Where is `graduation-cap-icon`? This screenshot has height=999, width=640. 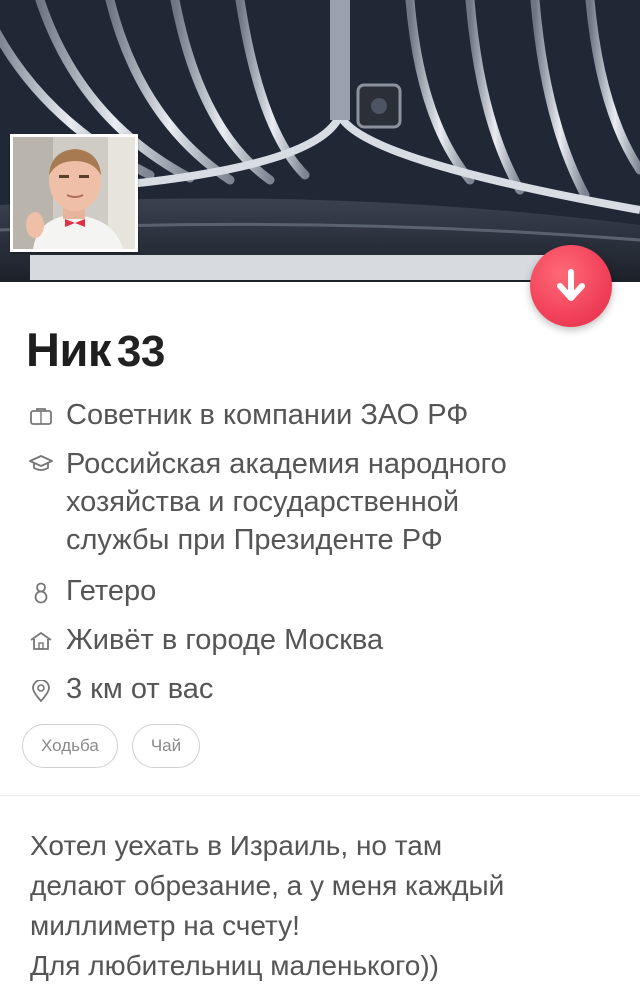
graduation-cap-icon is located at coordinates (41, 459).